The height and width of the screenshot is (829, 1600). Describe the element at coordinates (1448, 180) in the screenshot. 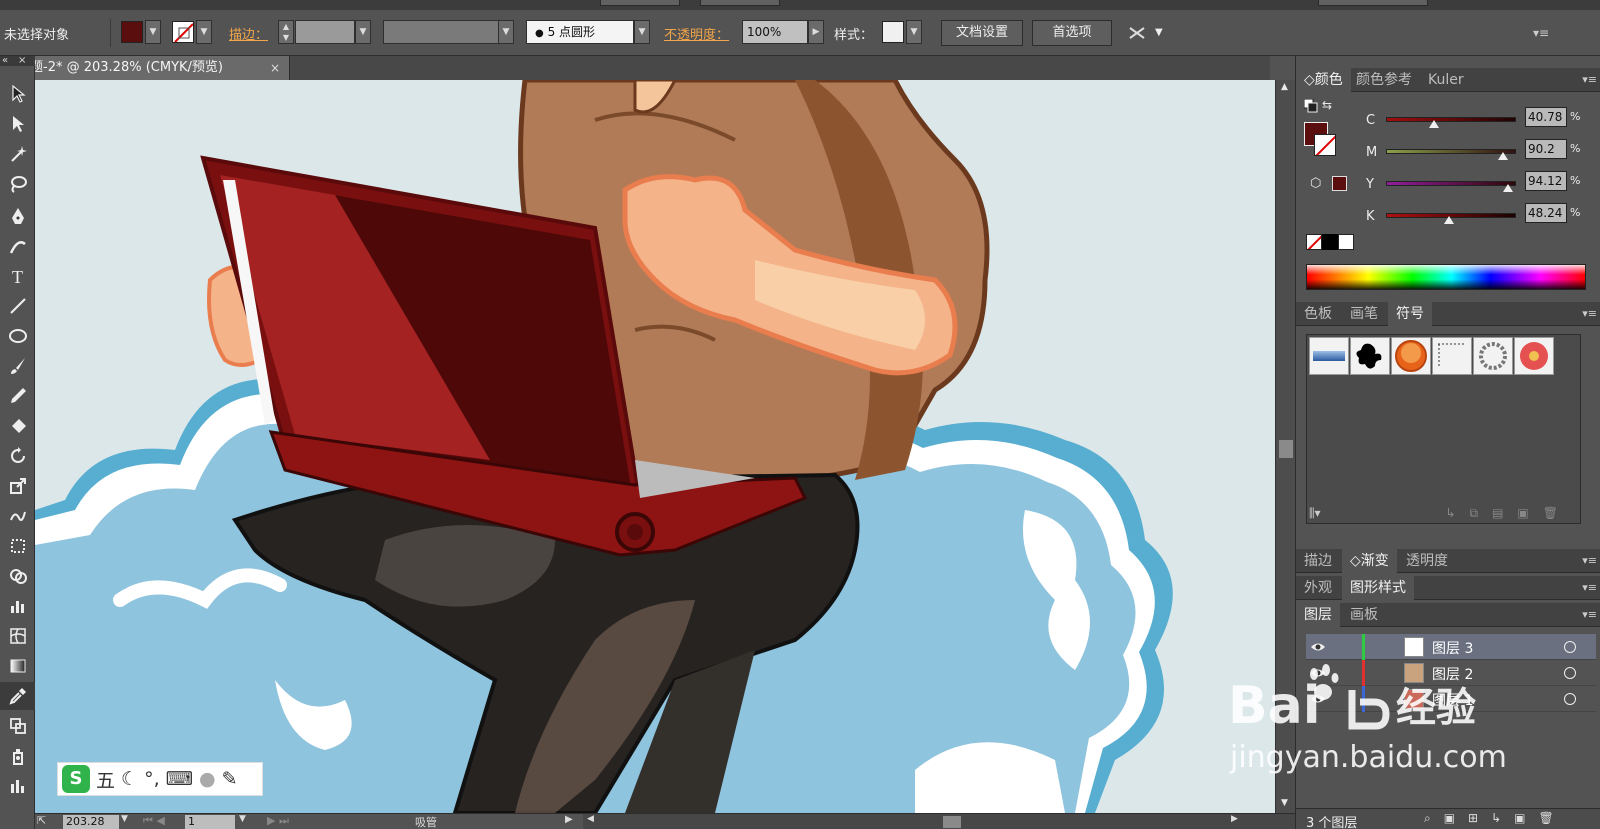

I see `yellow-slider: Y 94.12 %` at that location.